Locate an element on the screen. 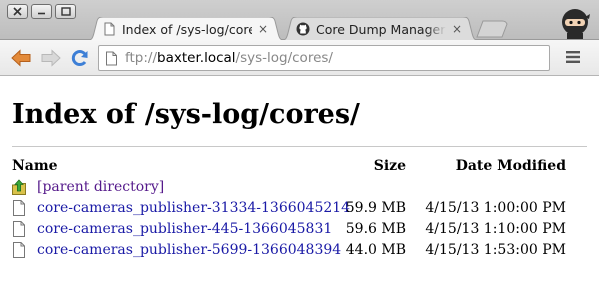  back-arrow-icon is located at coordinates (21, 58).